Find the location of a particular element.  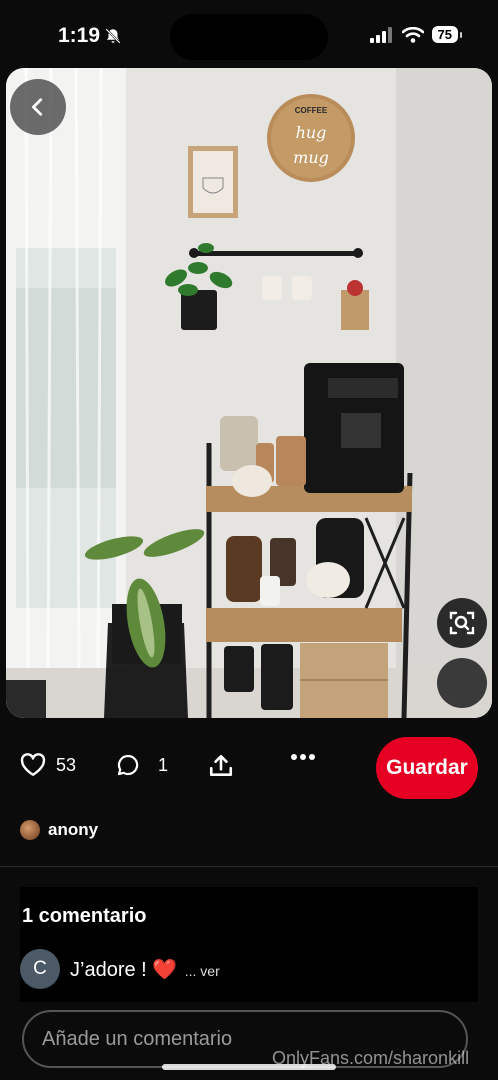

battery-indicator: 75 is located at coordinates (447, 34).